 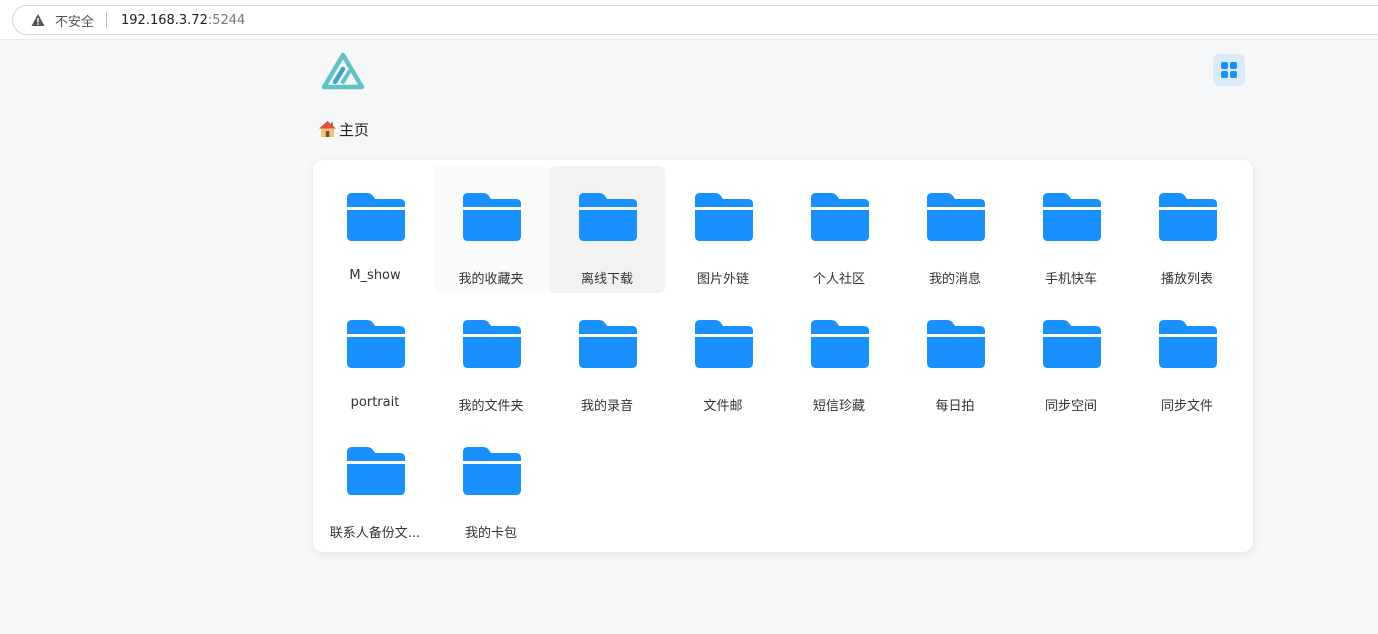 What do you see at coordinates (74, 20) in the screenshot?
I see `security-label: 不安全` at bounding box center [74, 20].